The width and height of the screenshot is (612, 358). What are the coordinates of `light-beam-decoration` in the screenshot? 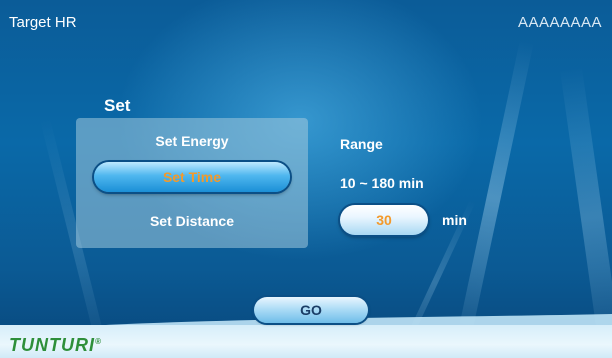 It's located at (493, 198).